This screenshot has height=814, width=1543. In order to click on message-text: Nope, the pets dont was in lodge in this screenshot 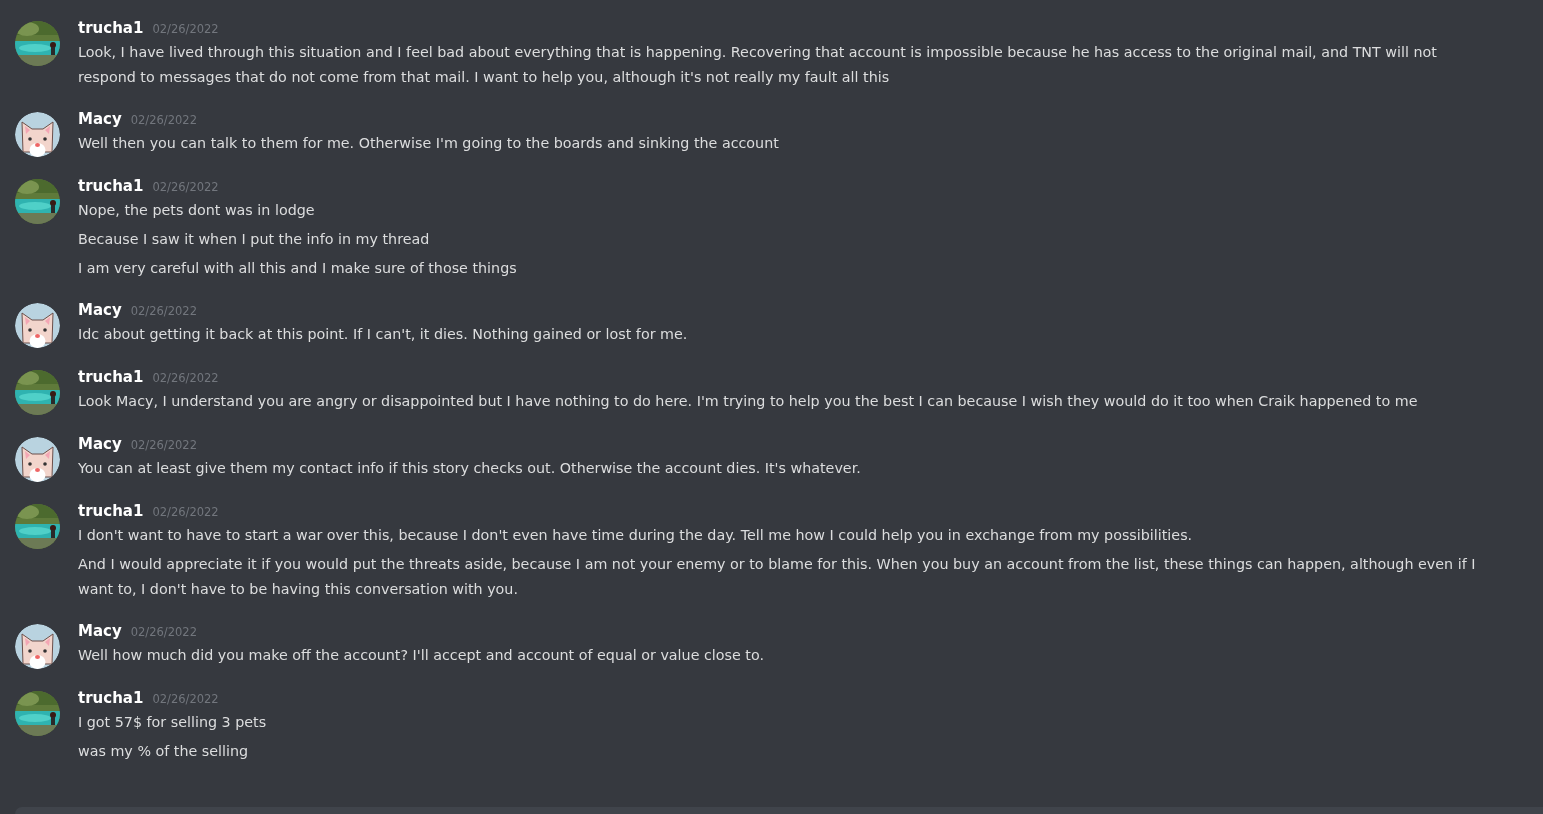, I will do `click(197, 210)`.